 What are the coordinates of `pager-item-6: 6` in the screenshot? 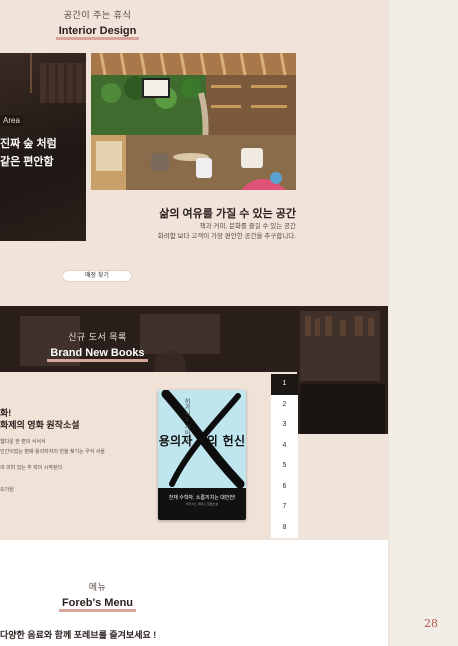 It's located at (284, 486).